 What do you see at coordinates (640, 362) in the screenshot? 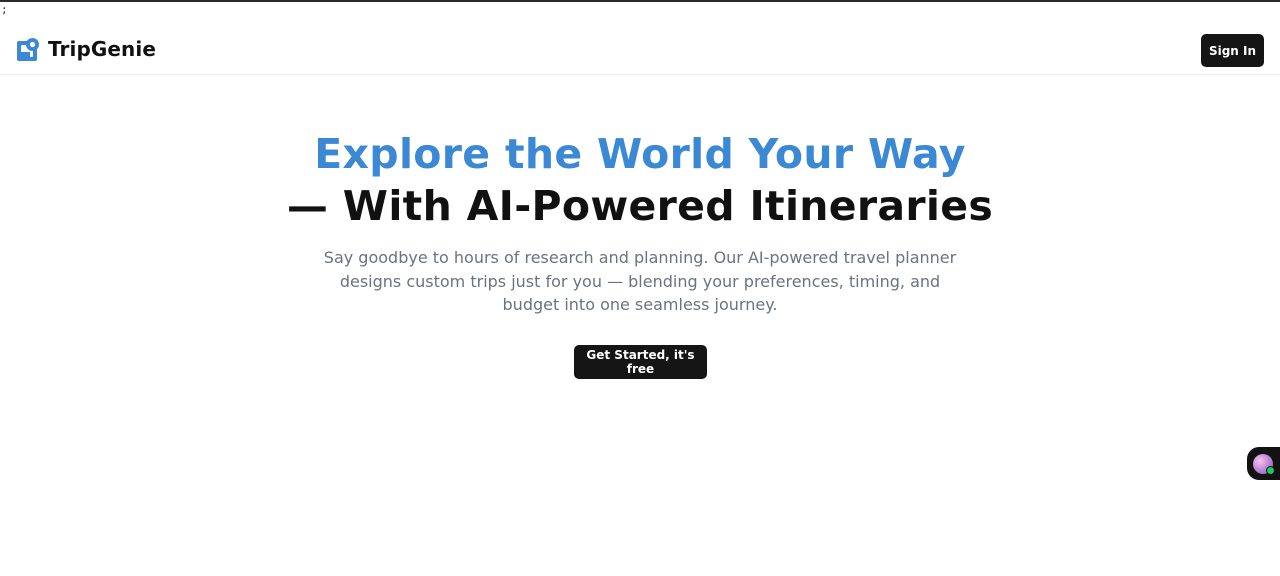
I see `get-started-button: Get Started, it's free` at bounding box center [640, 362].